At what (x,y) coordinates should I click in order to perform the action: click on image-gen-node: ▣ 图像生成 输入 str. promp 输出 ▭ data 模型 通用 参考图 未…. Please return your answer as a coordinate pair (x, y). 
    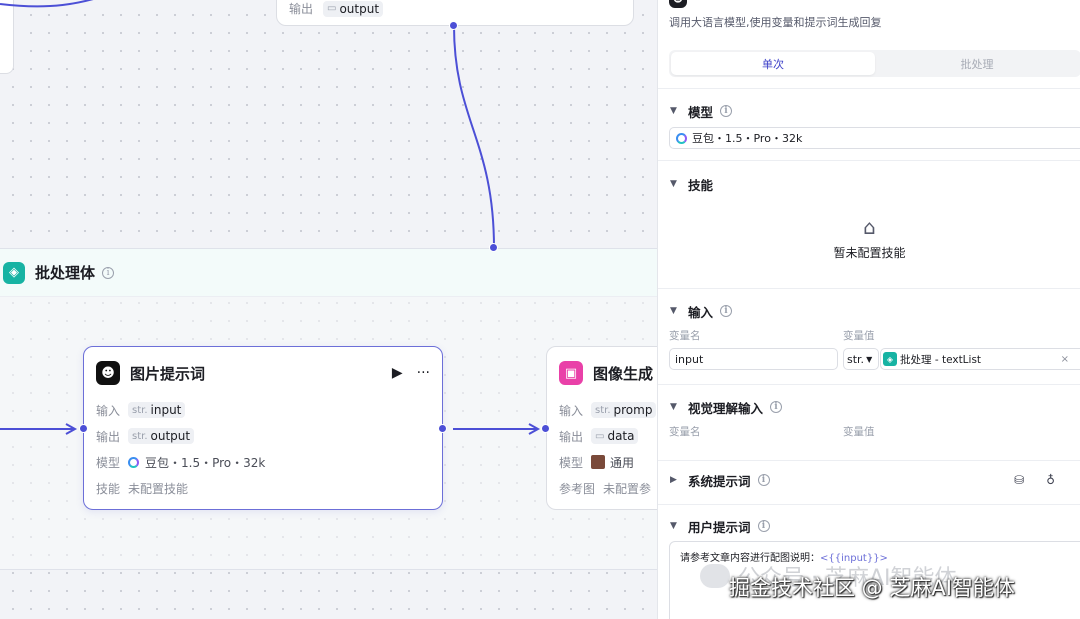
    Looking at the image, I should click on (601, 428).